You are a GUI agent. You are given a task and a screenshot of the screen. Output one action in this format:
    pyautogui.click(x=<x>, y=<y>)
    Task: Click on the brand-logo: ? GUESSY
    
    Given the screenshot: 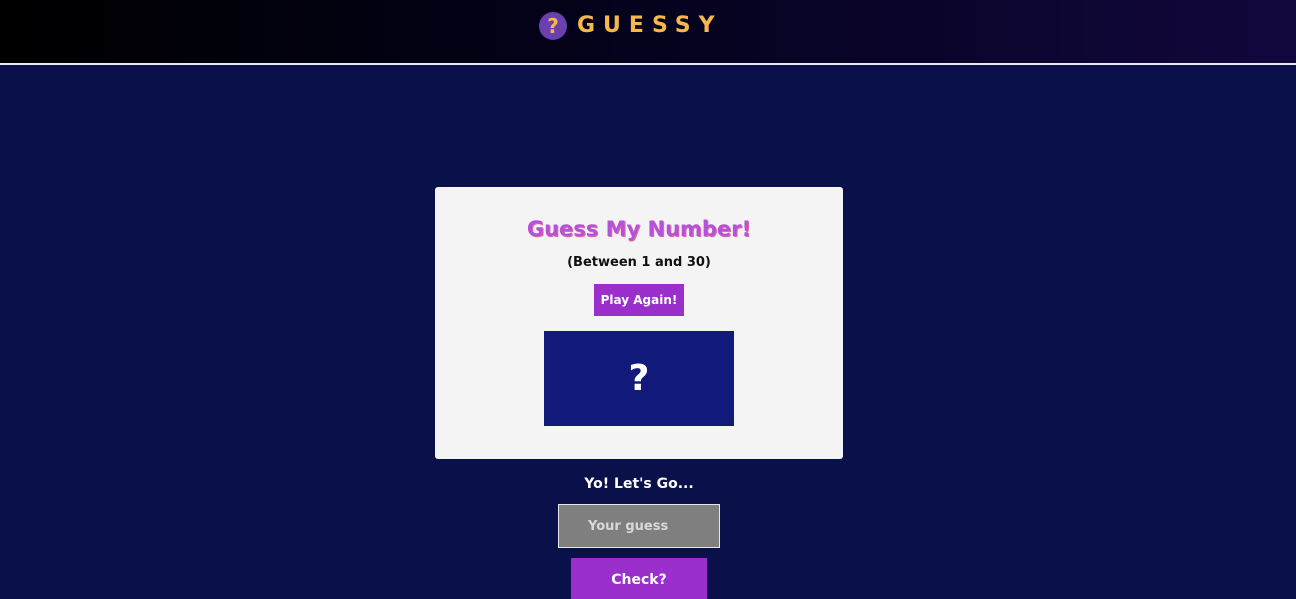 What is the action you would take?
    pyautogui.click(x=631, y=26)
    